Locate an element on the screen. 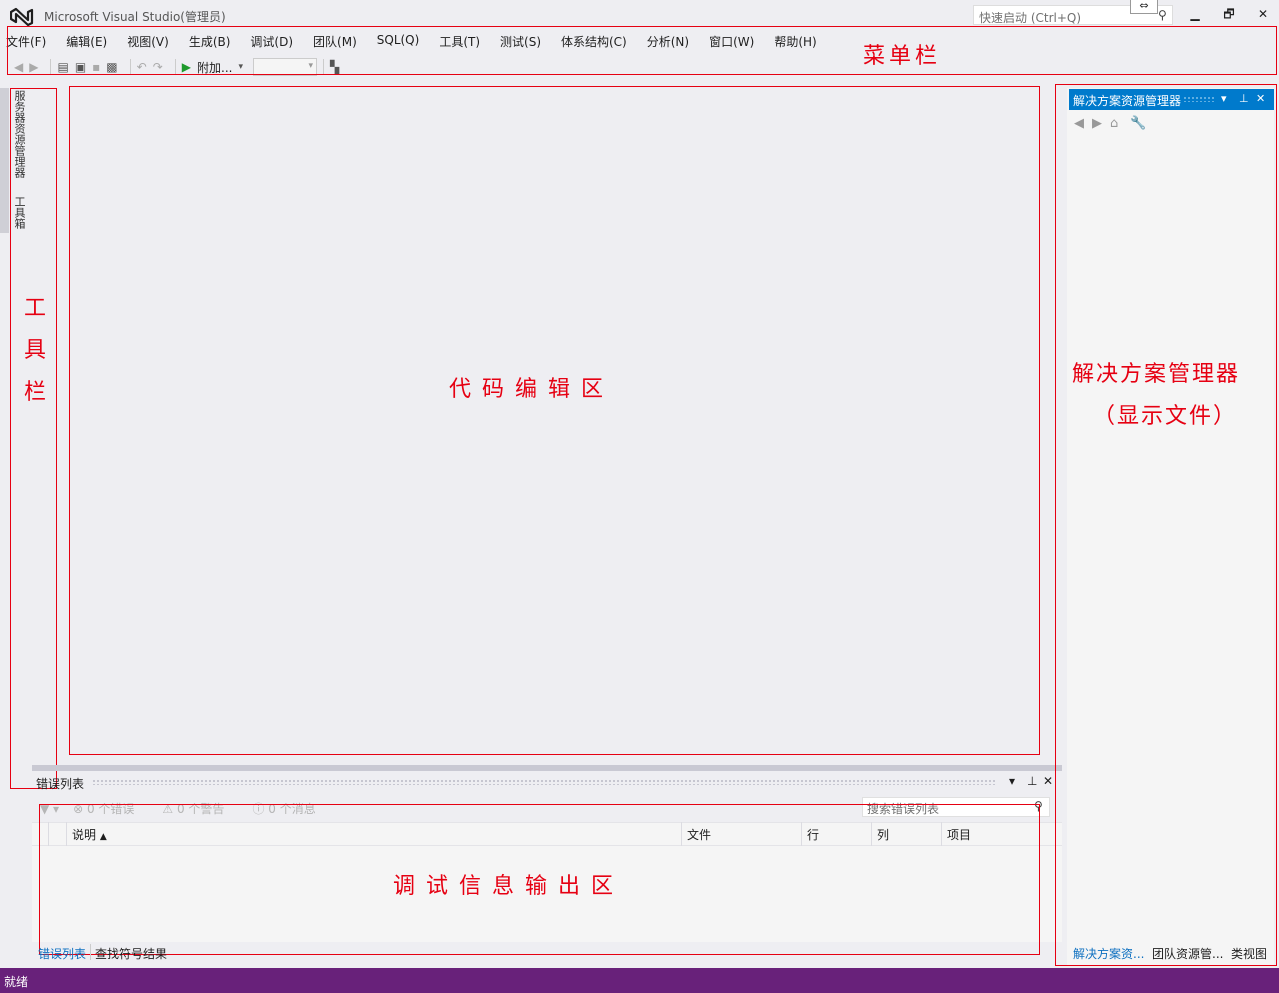 The height and width of the screenshot is (993, 1279). solution-annotation-sublabel: （显示文件） is located at coordinates (1165, 416).